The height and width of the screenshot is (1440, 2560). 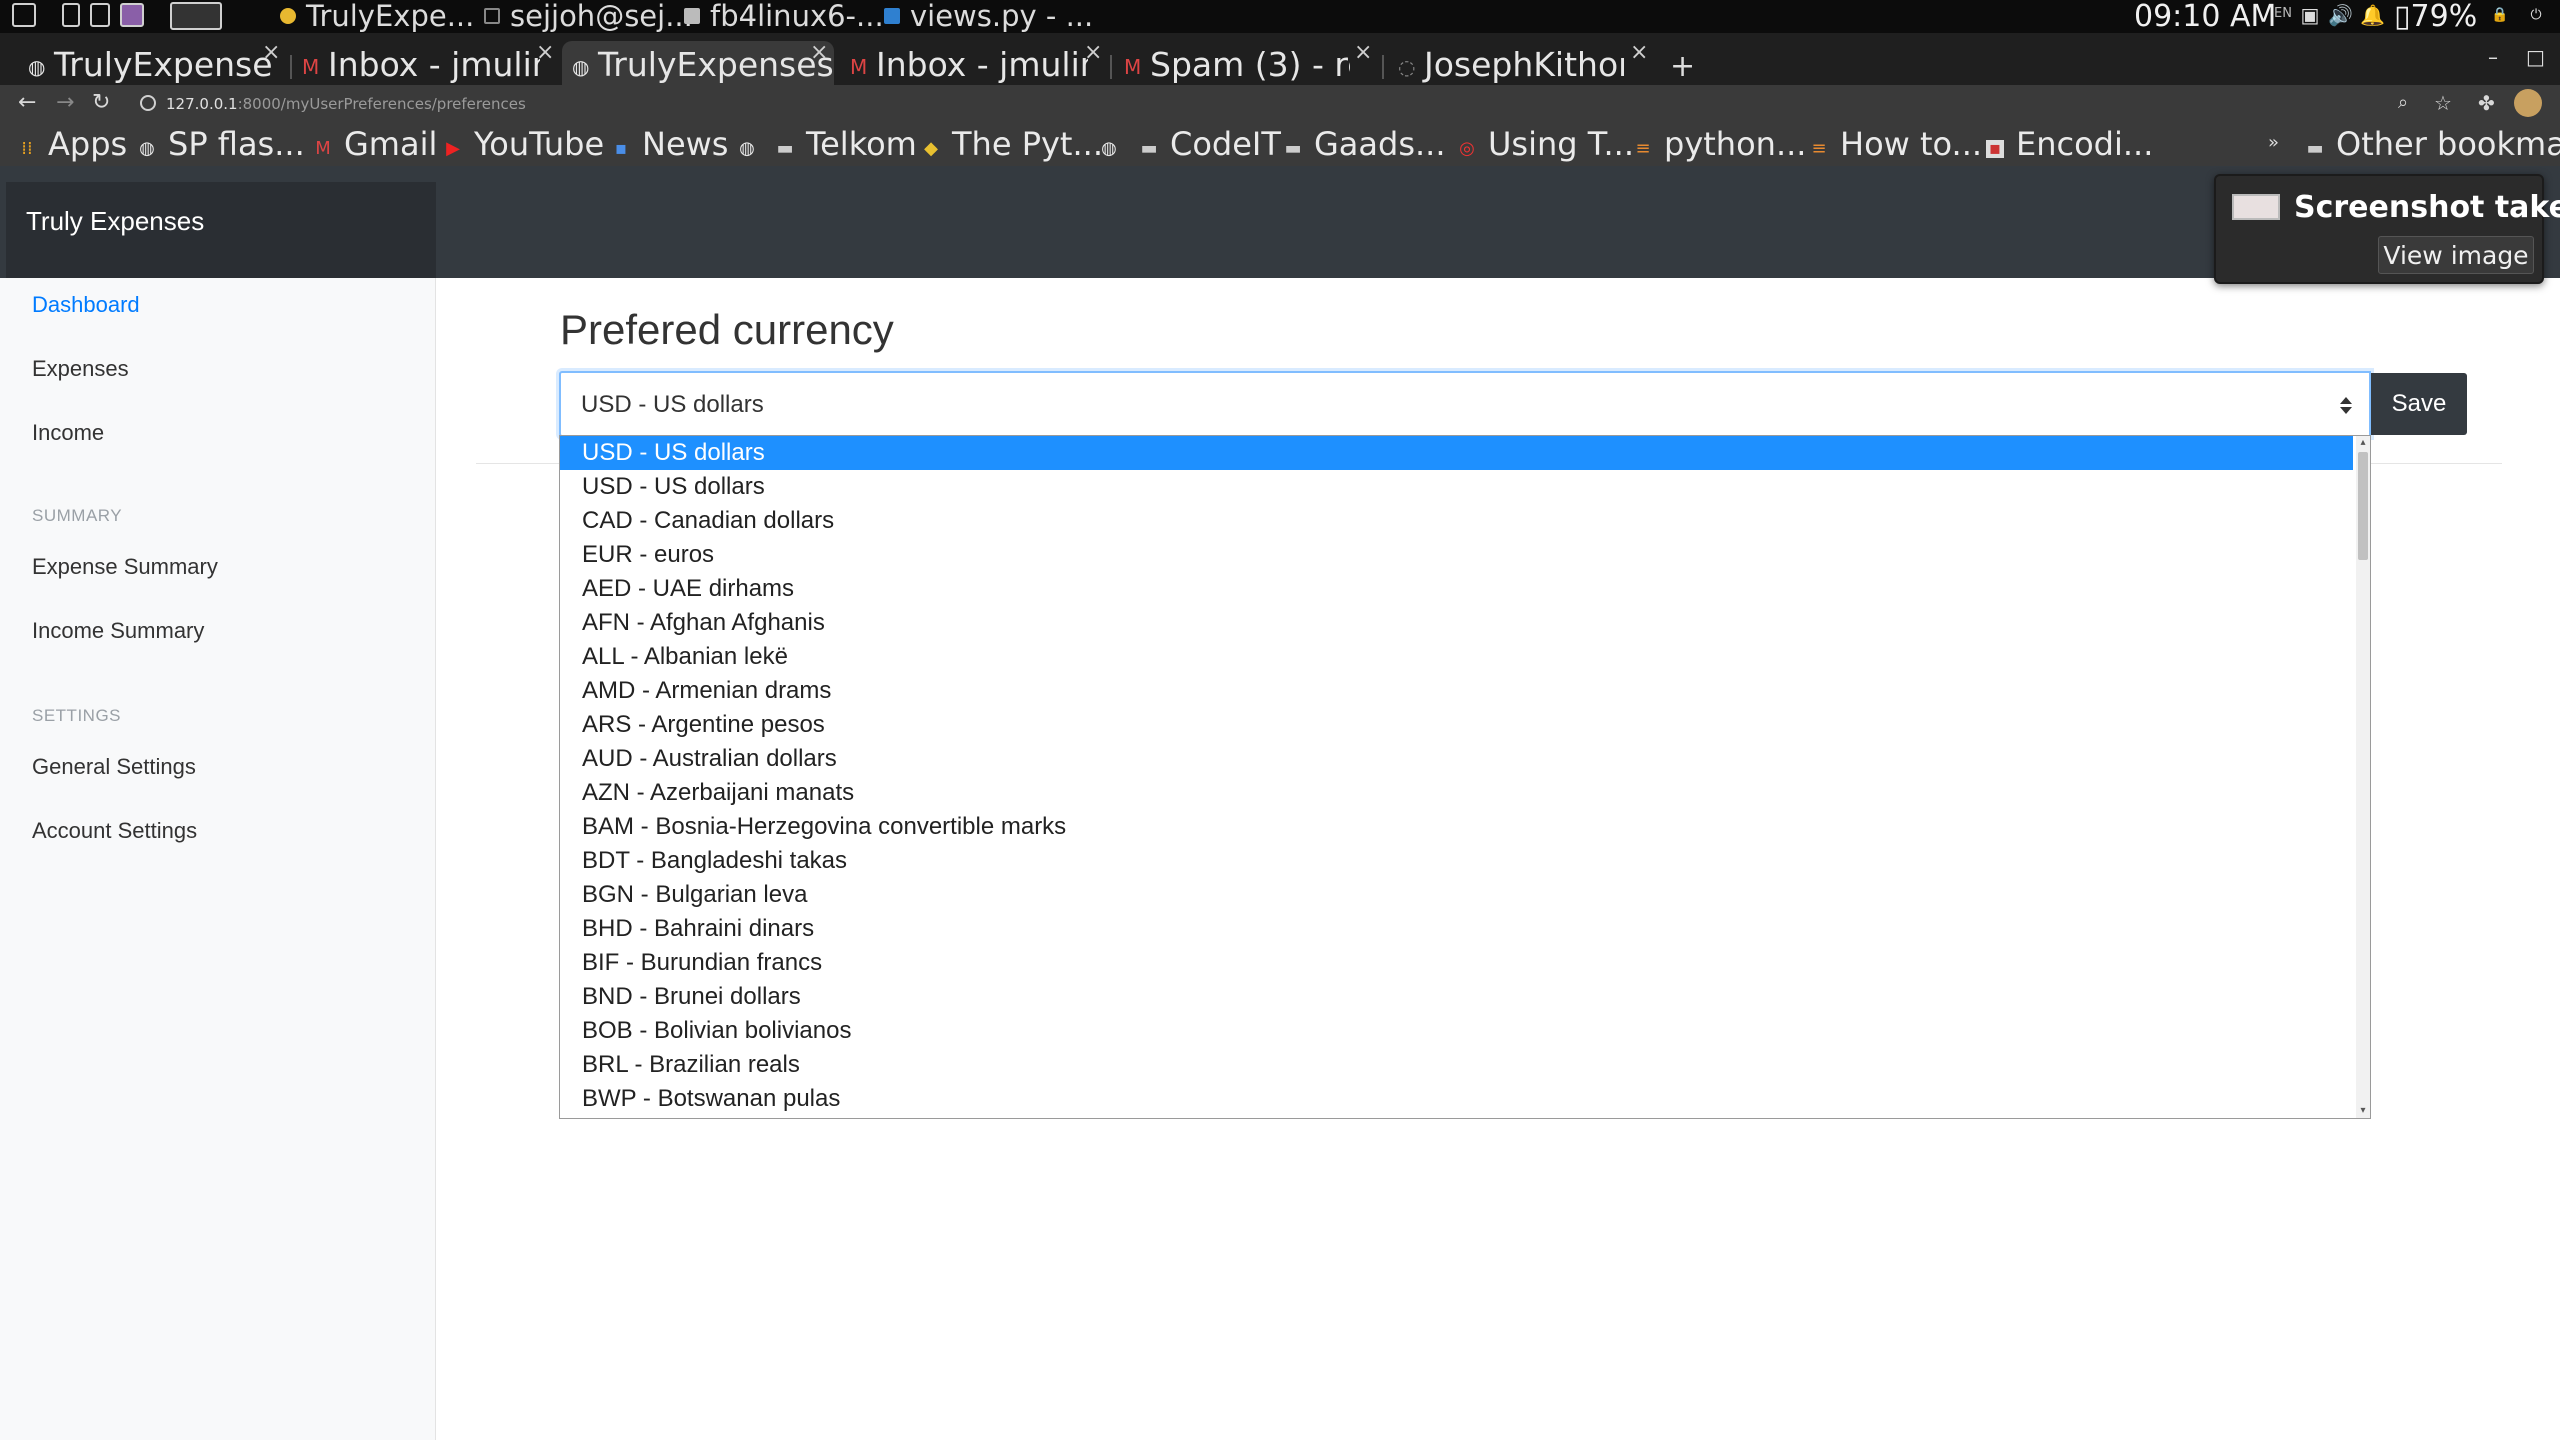 What do you see at coordinates (1458, 929) in the screenshot?
I see `currency-option: BHD - Bahraini dinars` at bounding box center [1458, 929].